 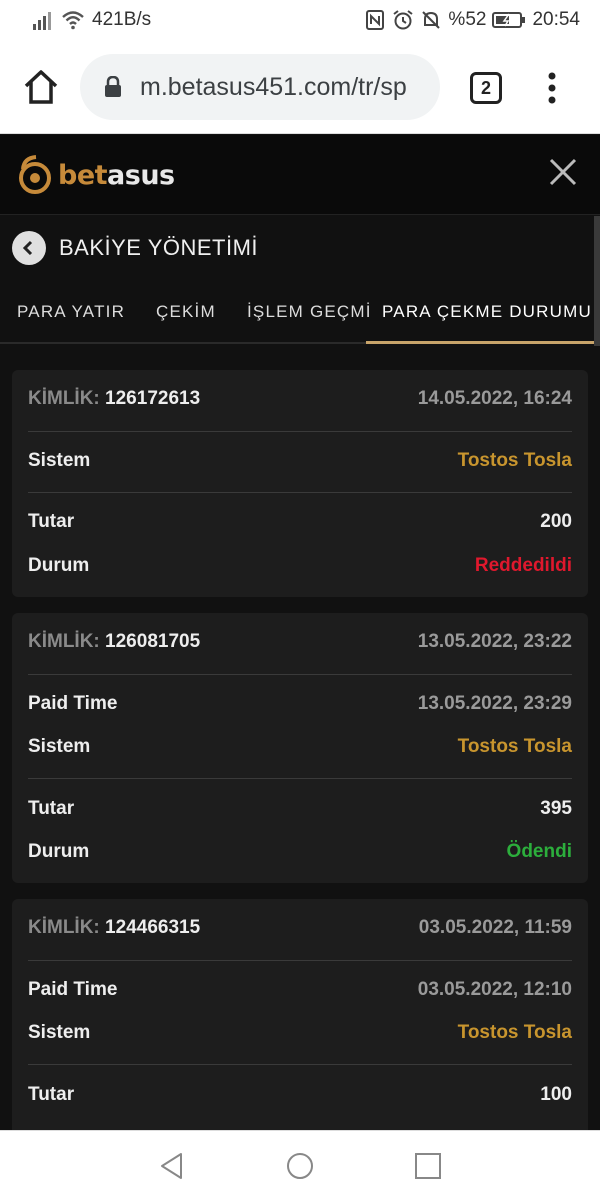 I want to click on amount-row: Tutar 100, so click(x=300, y=1095).